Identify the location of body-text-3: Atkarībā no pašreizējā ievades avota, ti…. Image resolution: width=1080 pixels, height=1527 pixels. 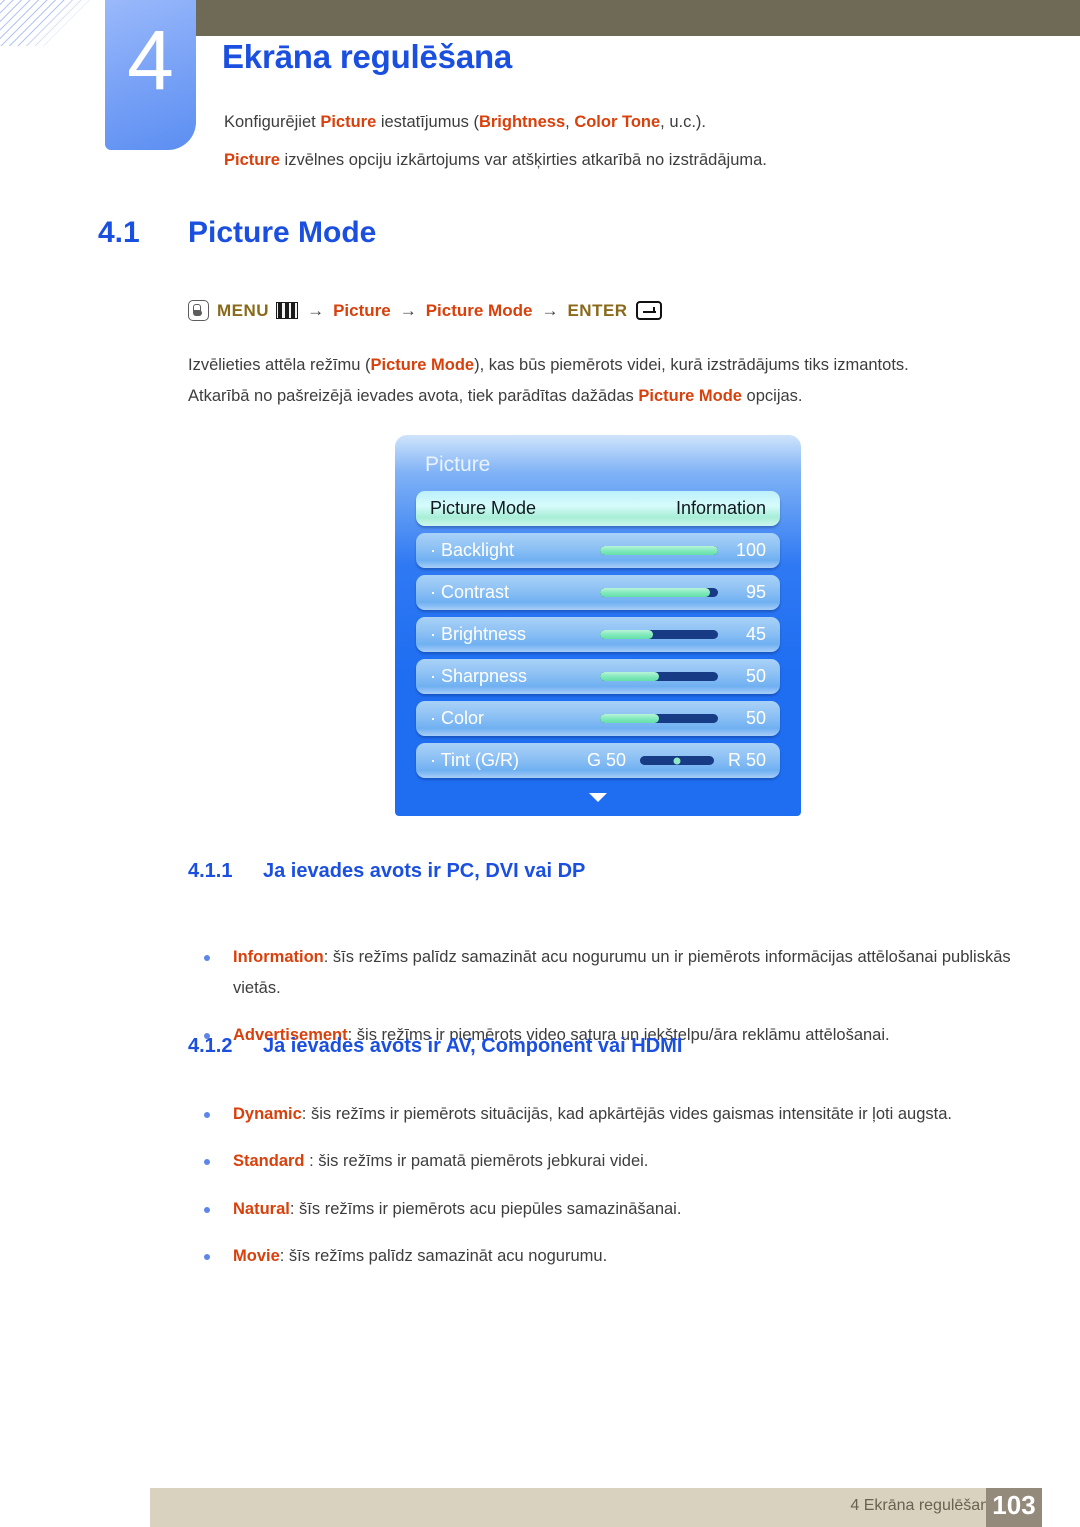
(413, 396).